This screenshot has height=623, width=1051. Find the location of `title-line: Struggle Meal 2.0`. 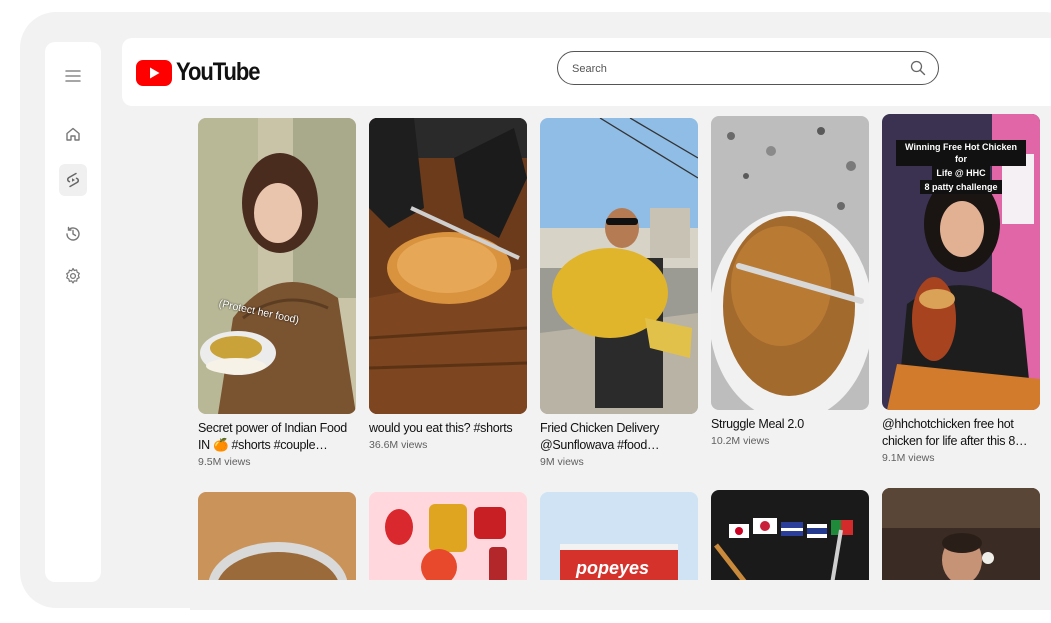

title-line: Struggle Meal 2.0 is located at coordinates (757, 424).